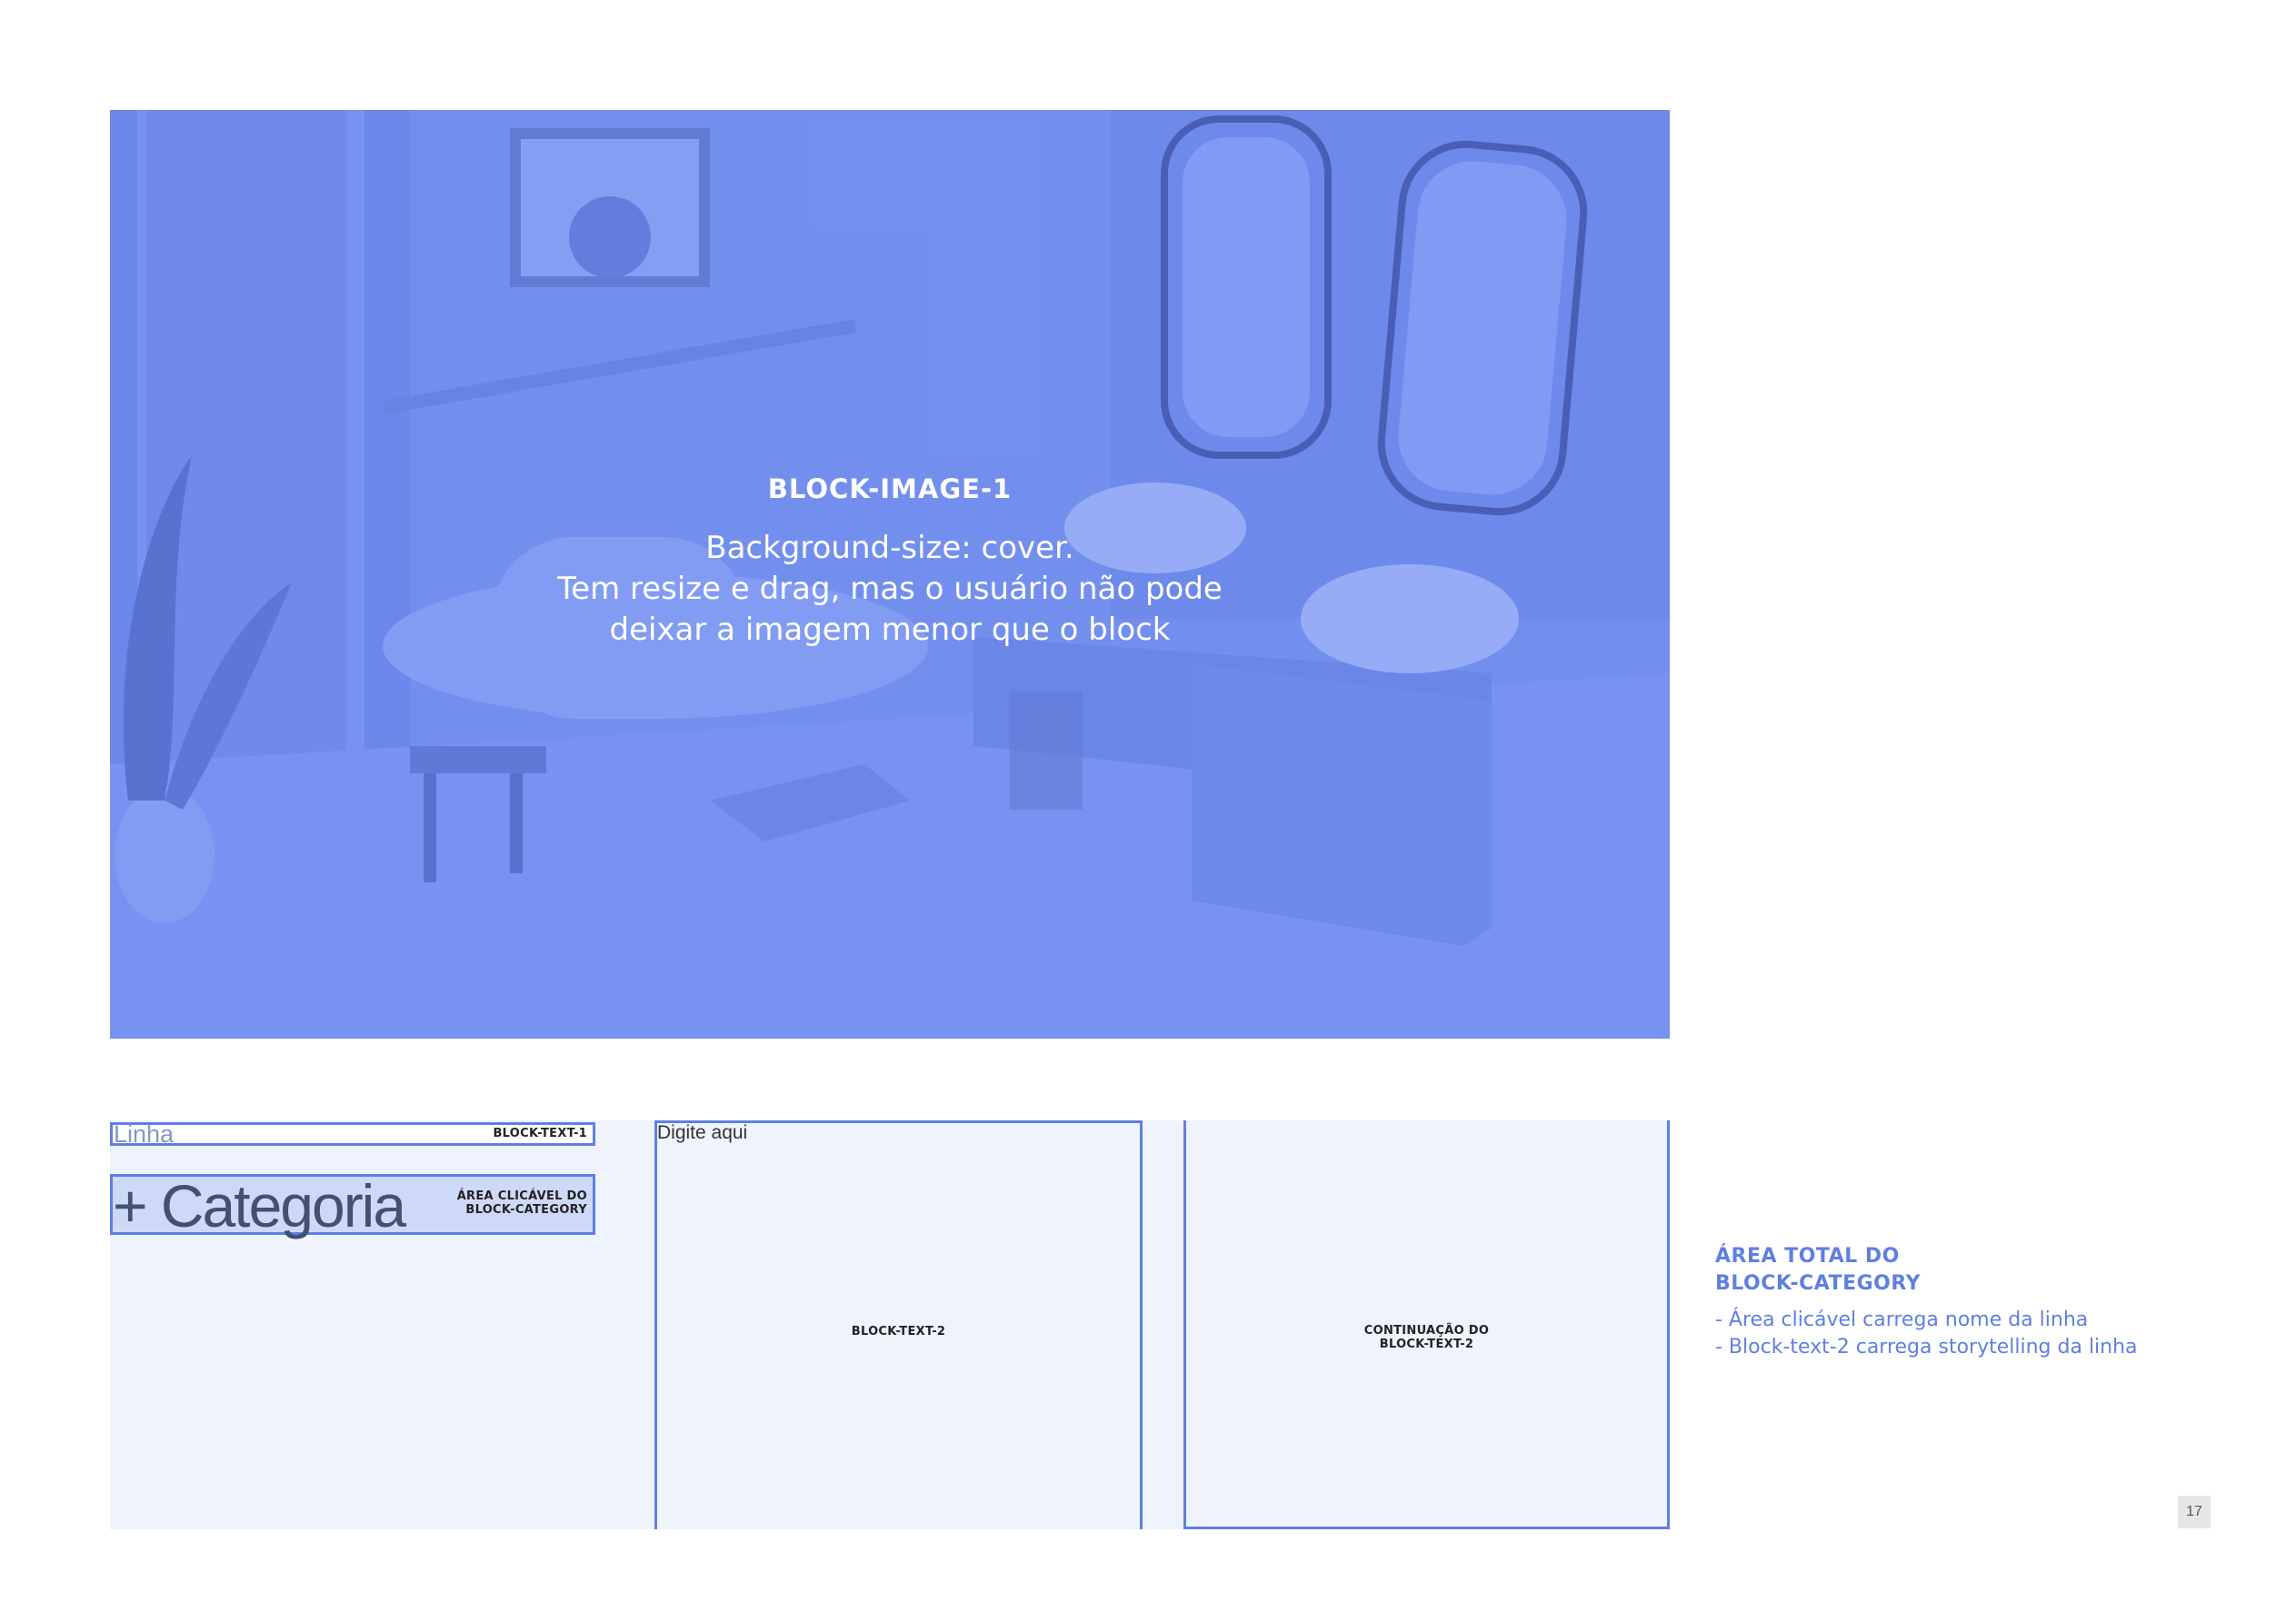 The height and width of the screenshot is (1622, 2296). What do you see at coordinates (890, 488) in the screenshot?
I see `block-image-title: BLOCK-IMAGE-1` at bounding box center [890, 488].